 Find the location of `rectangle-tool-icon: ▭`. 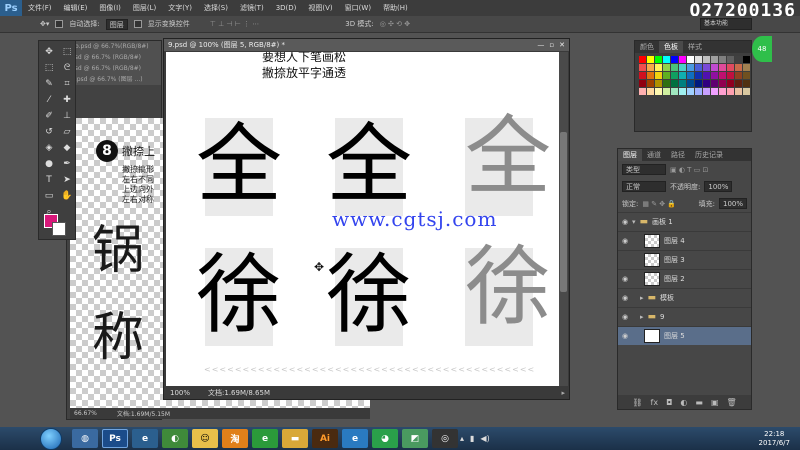

rectangle-tool-icon: ▭ is located at coordinates (49, 196).